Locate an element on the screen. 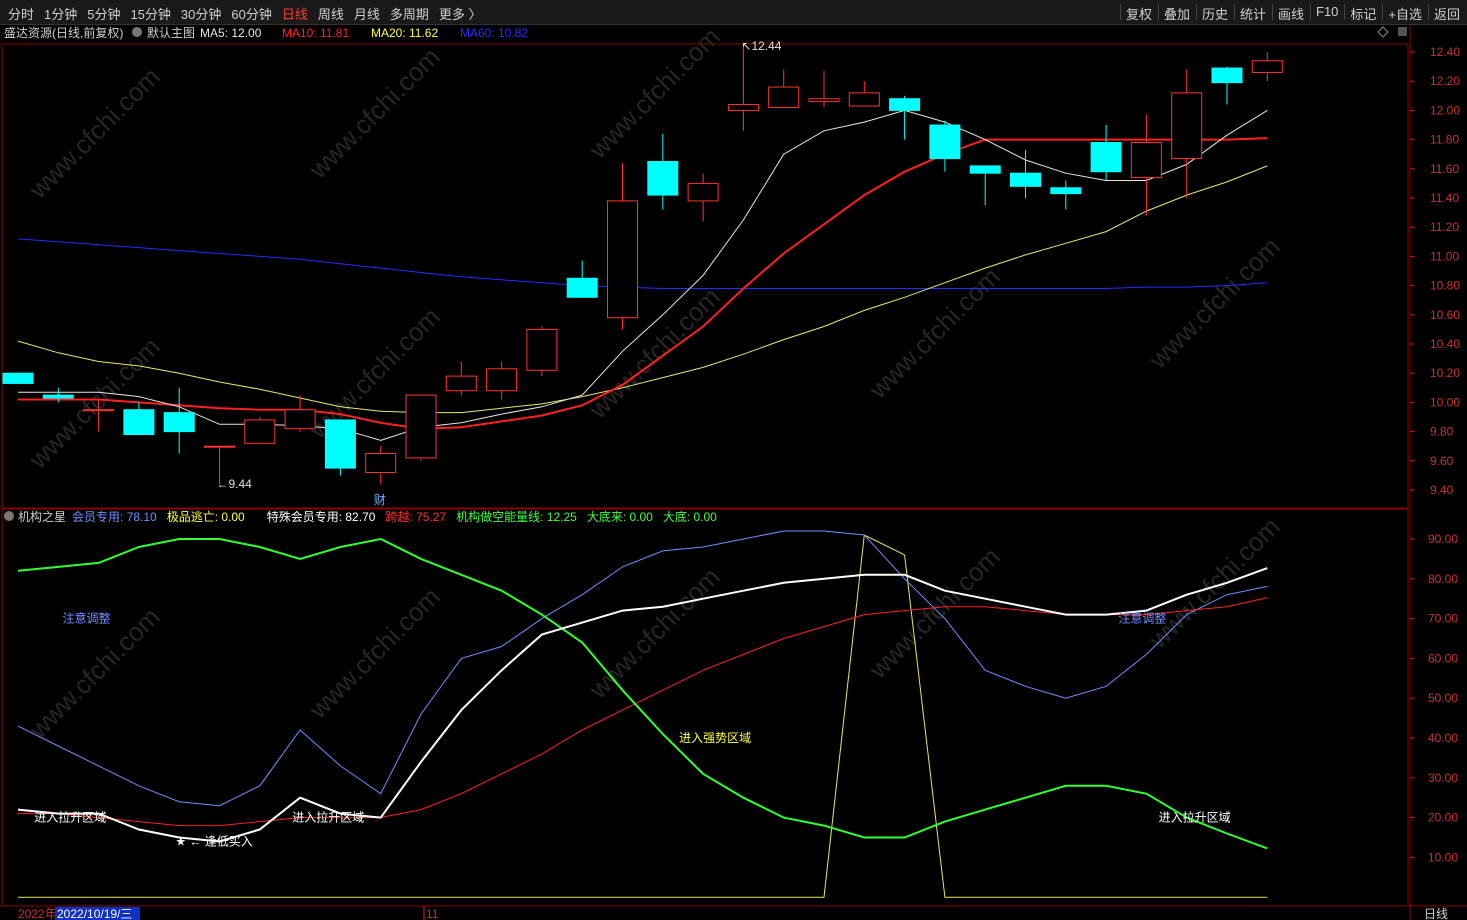 This screenshot has height=920, width=1467. y-tick-label: 11.20 is located at coordinates (1444, 227).